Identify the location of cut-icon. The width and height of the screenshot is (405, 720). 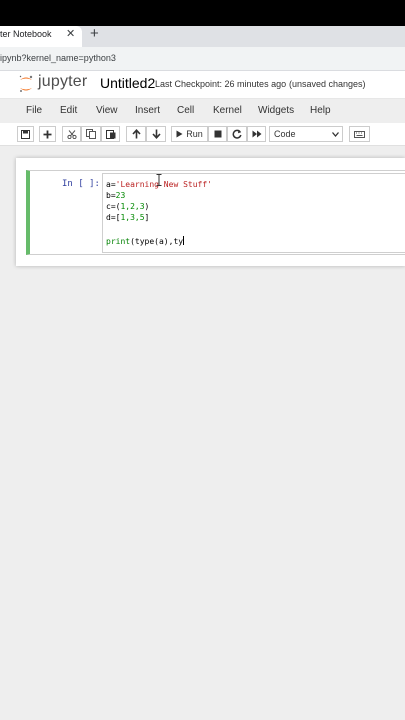
(71, 134).